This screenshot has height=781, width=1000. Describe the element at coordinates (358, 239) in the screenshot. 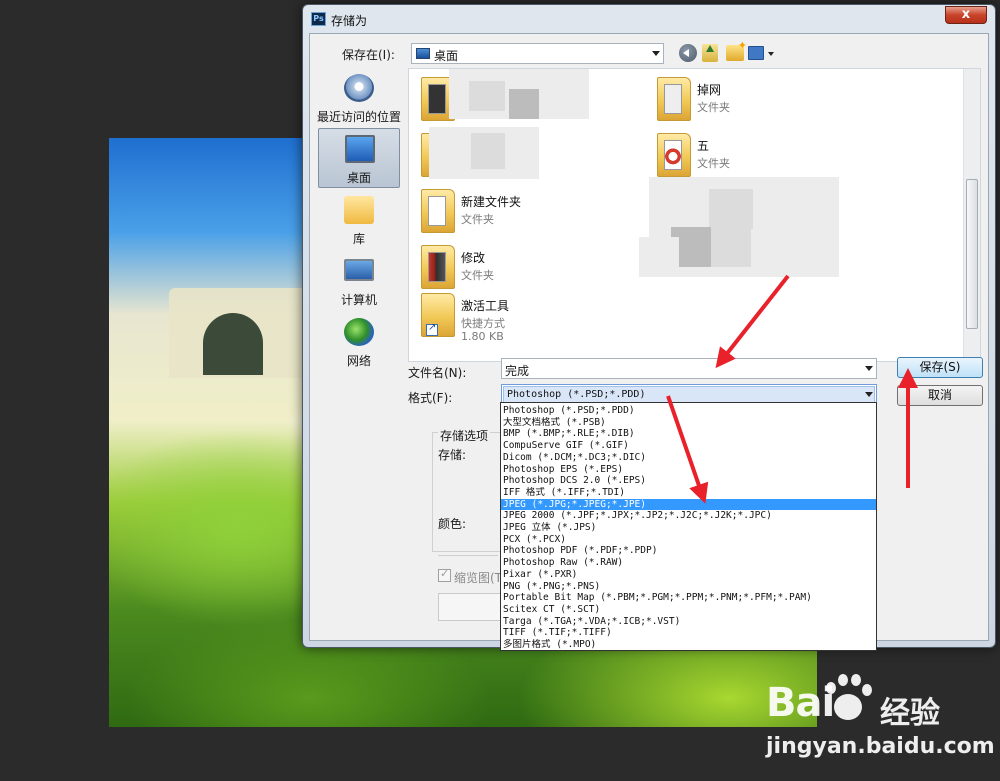

I see `place-label: 库` at that location.